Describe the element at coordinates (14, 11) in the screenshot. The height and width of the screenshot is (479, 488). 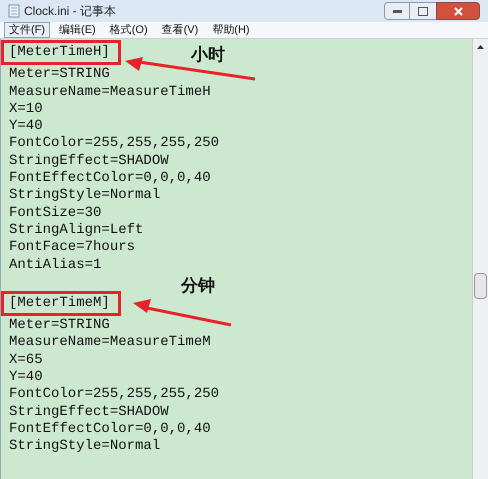
I see `notepad-icon` at that location.